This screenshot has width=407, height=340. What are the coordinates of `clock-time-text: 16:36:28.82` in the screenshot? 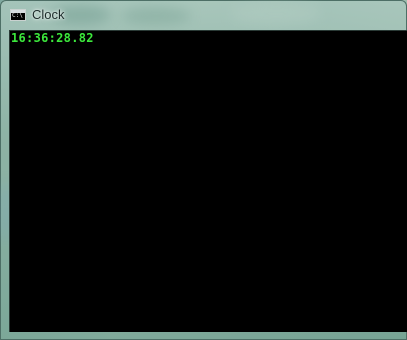 It's located at (52, 38).